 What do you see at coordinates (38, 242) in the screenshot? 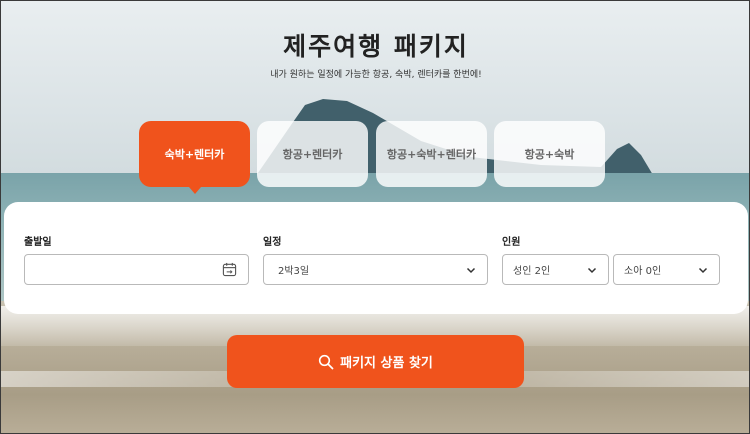
I see `departure-label: 출발일` at bounding box center [38, 242].